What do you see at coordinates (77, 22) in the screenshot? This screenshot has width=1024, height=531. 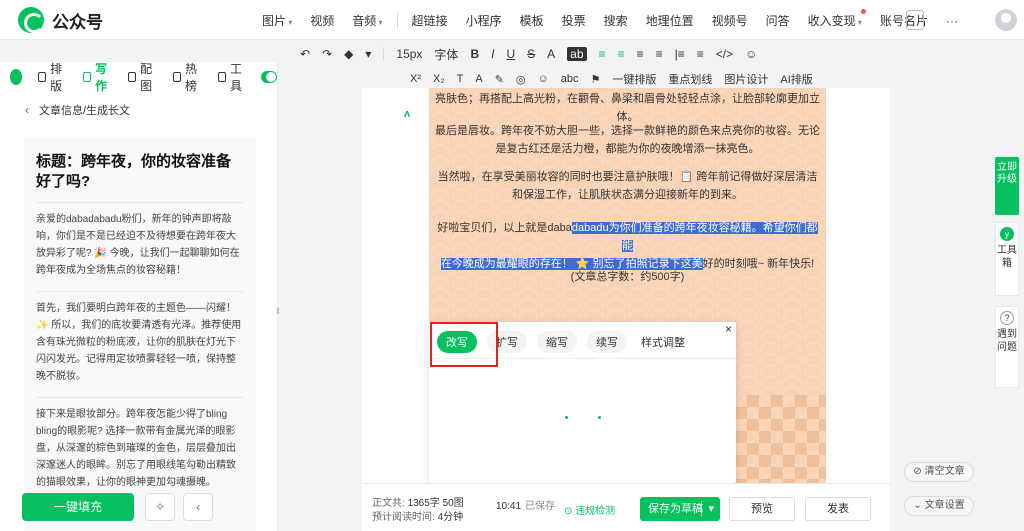 I see `app-name: 公众号` at bounding box center [77, 22].